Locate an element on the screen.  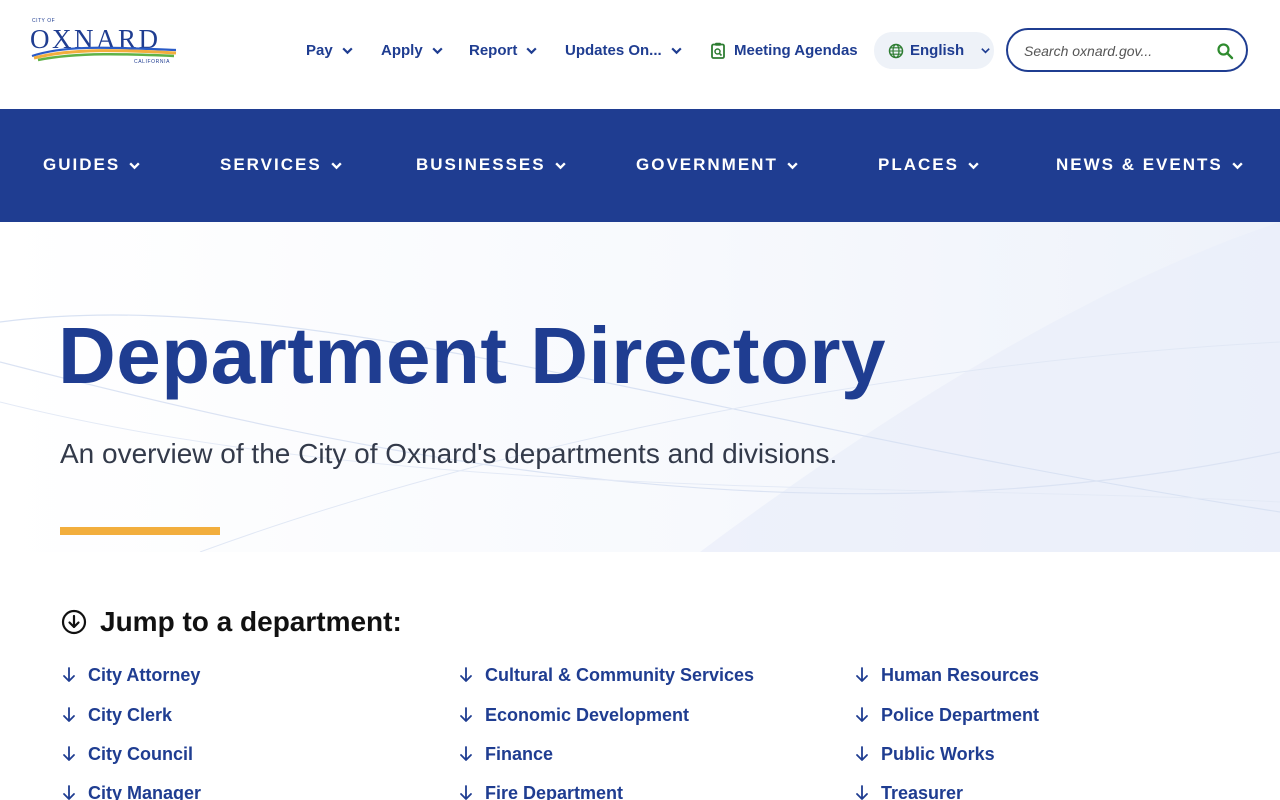
dept-link-city-attorney: City Attorney is located at coordinates (130, 675).